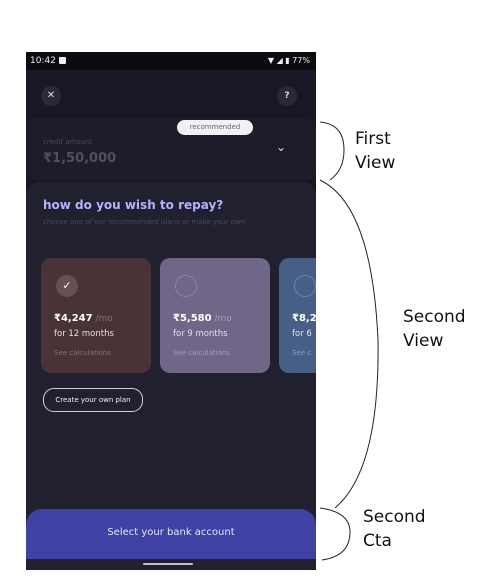 This screenshot has width=501, height=582. What do you see at coordinates (349, 344) in the screenshot?
I see `second-view-bracket` at bounding box center [349, 344].